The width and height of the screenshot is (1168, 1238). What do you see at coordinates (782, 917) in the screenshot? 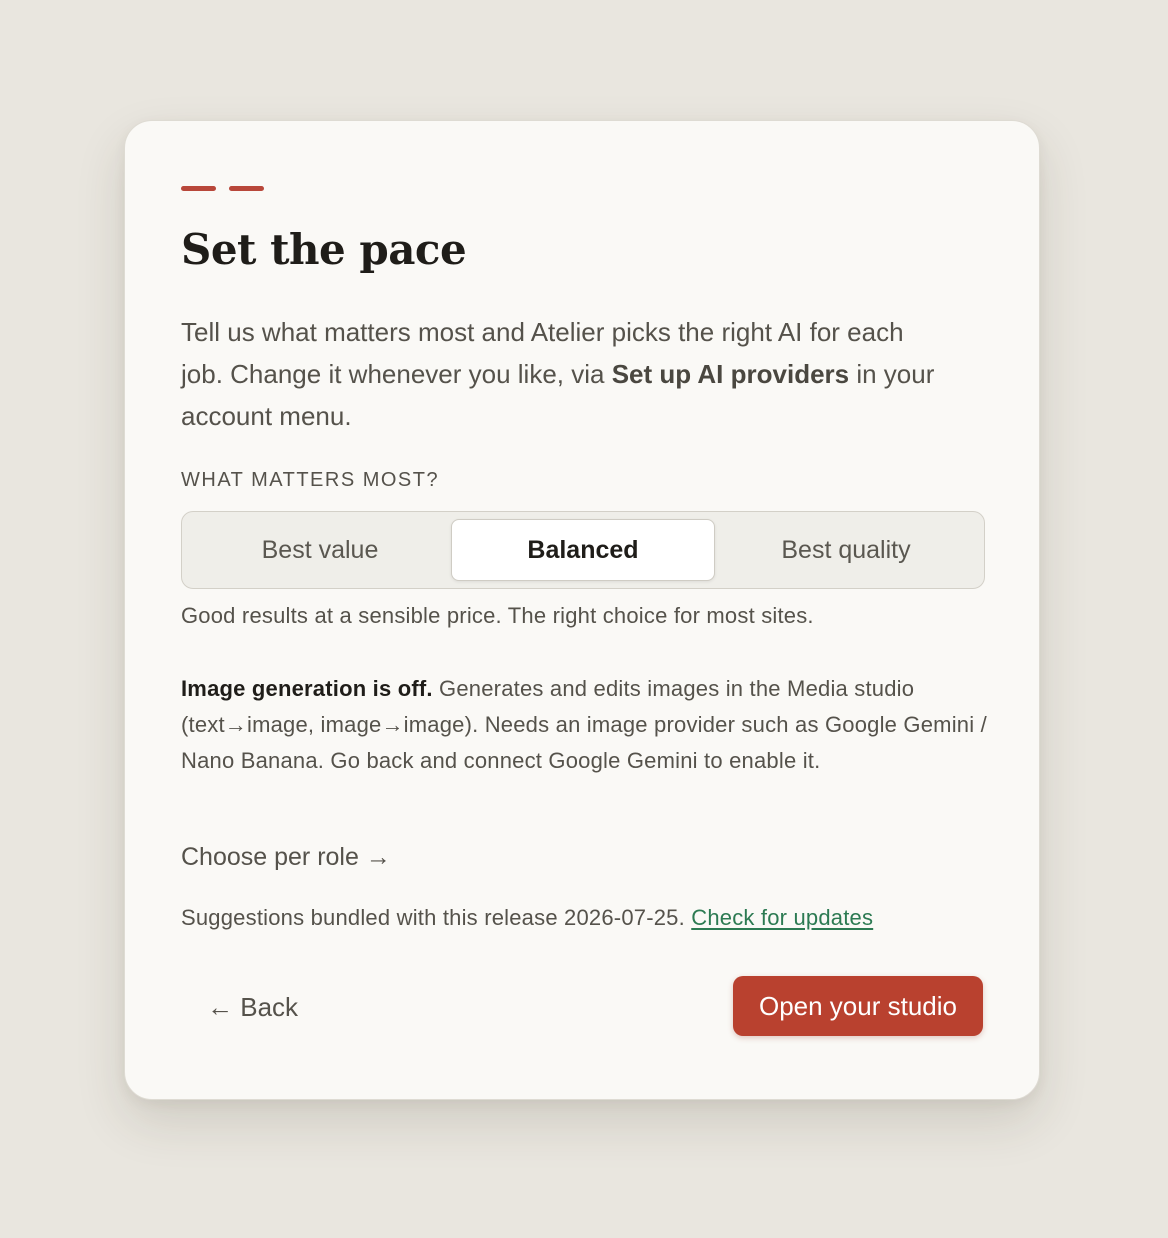
I see `check-for-updates-link: Check for updates` at bounding box center [782, 917].